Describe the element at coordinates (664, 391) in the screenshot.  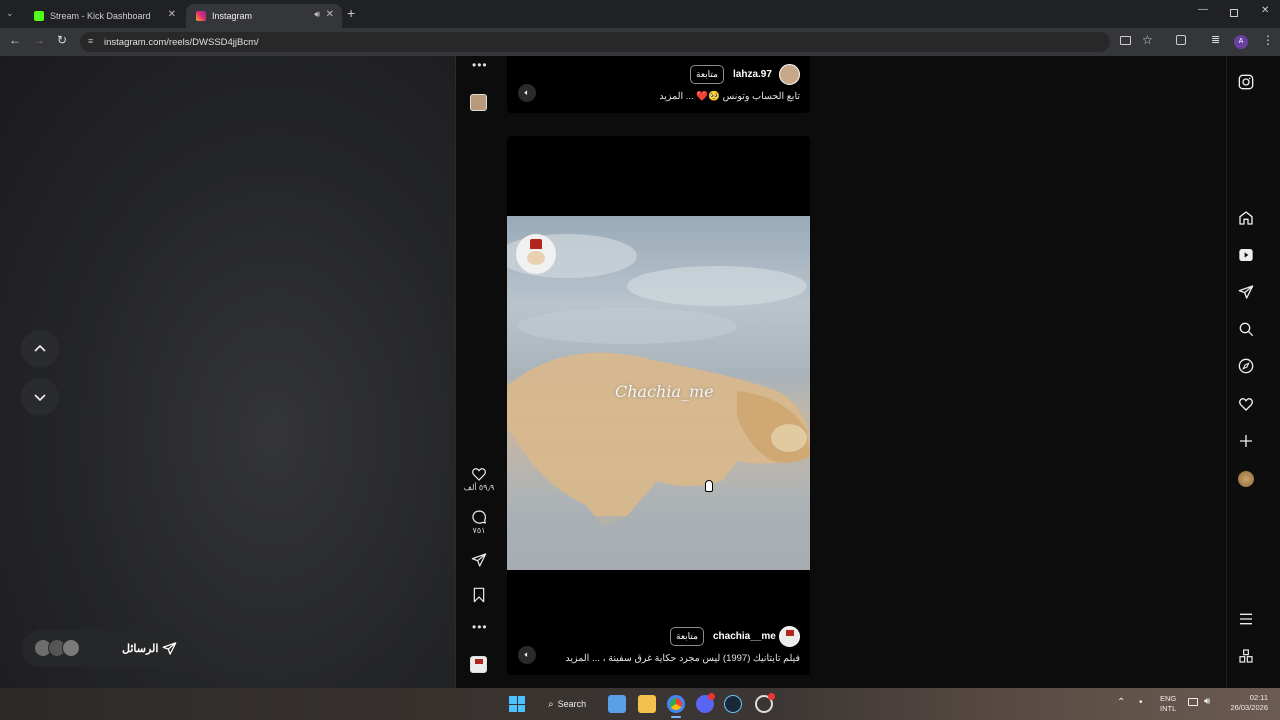
I see `video-watermark: Chachia_me` at that location.